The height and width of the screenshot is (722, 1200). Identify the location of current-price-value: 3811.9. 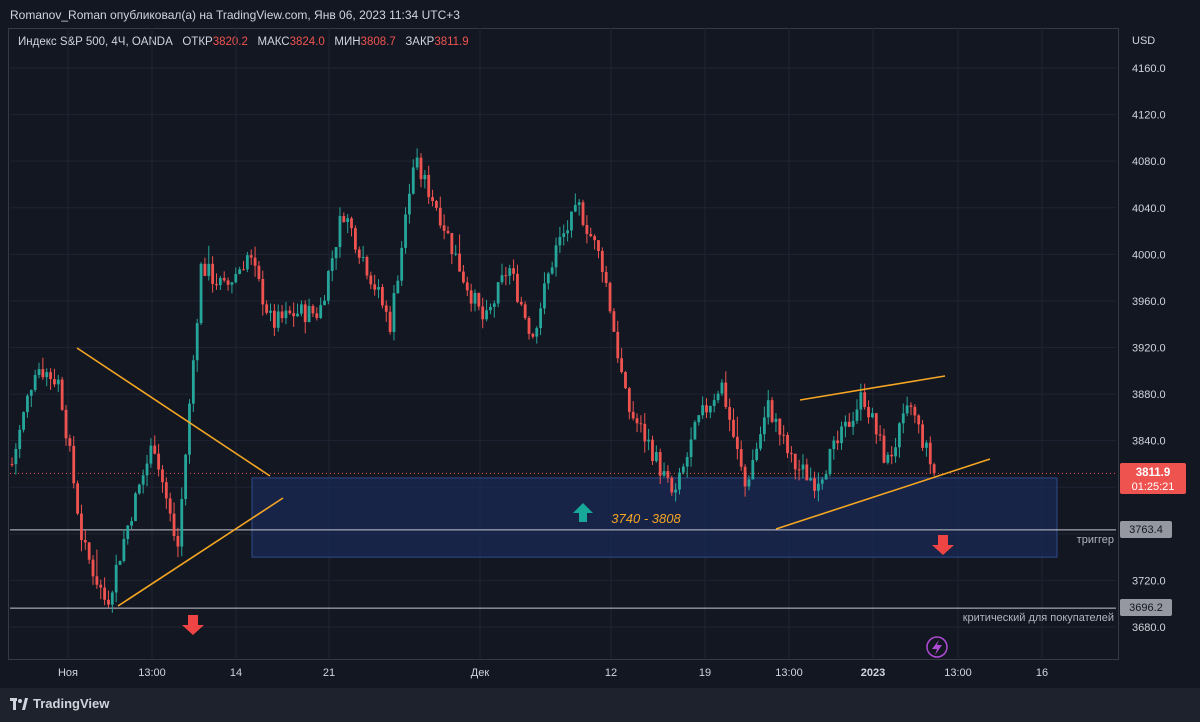
(1153, 473).